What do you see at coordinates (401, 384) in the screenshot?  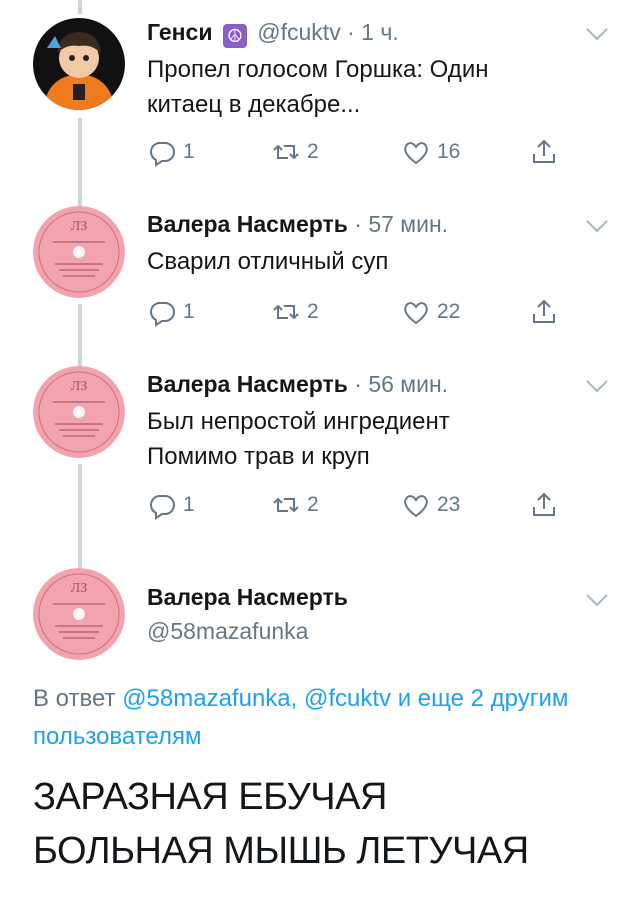 I see `tweet-time: · 56 мин.` at bounding box center [401, 384].